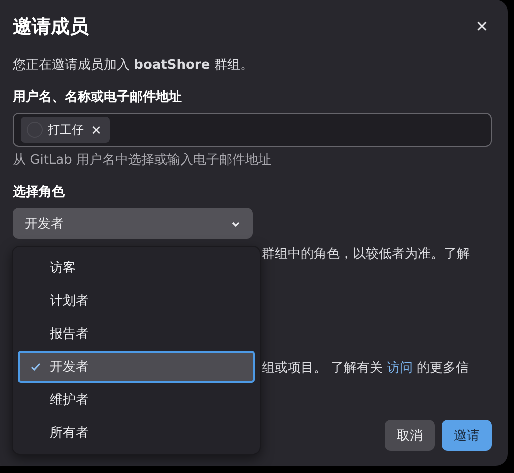 The image size is (514, 473). I want to click on check-icon, so click(36, 367).